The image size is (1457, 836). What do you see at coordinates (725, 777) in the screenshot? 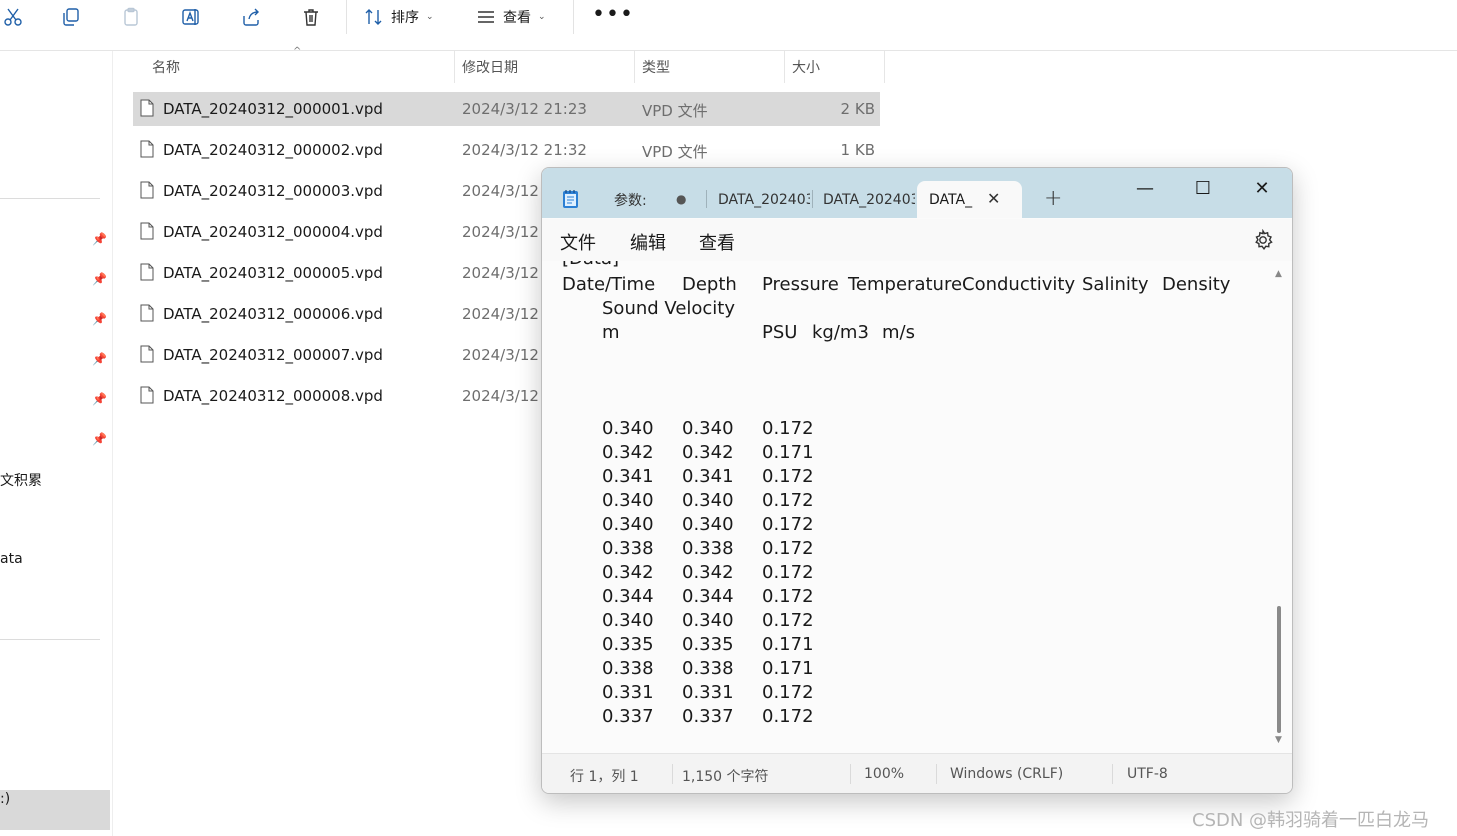
I see `char-count: 1,150 个字符` at bounding box center [725, 777].